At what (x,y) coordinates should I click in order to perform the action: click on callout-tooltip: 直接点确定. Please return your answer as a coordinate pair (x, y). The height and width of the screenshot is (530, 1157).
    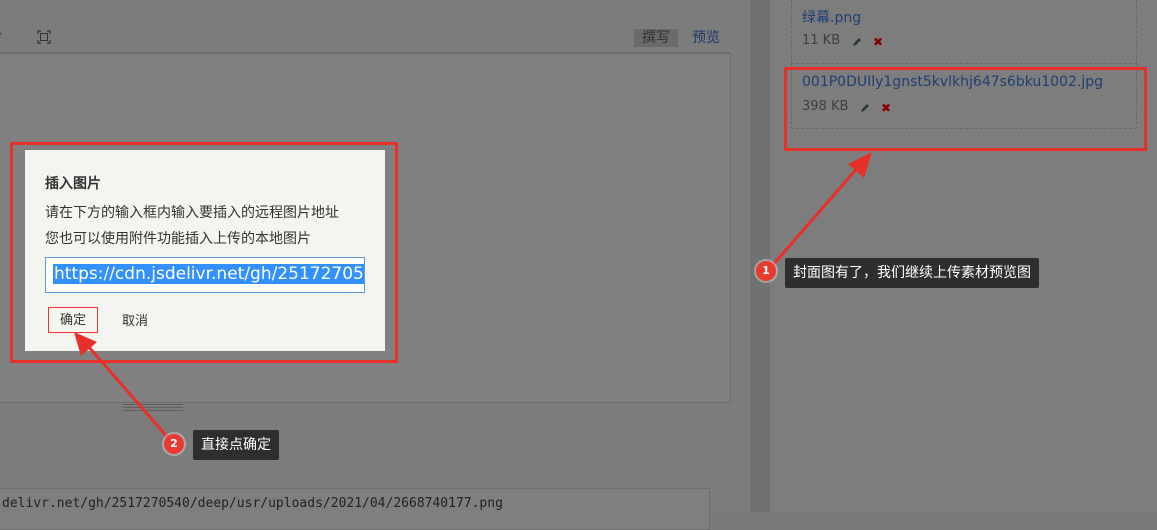
    Looking at the image, I should click on (236, 445).